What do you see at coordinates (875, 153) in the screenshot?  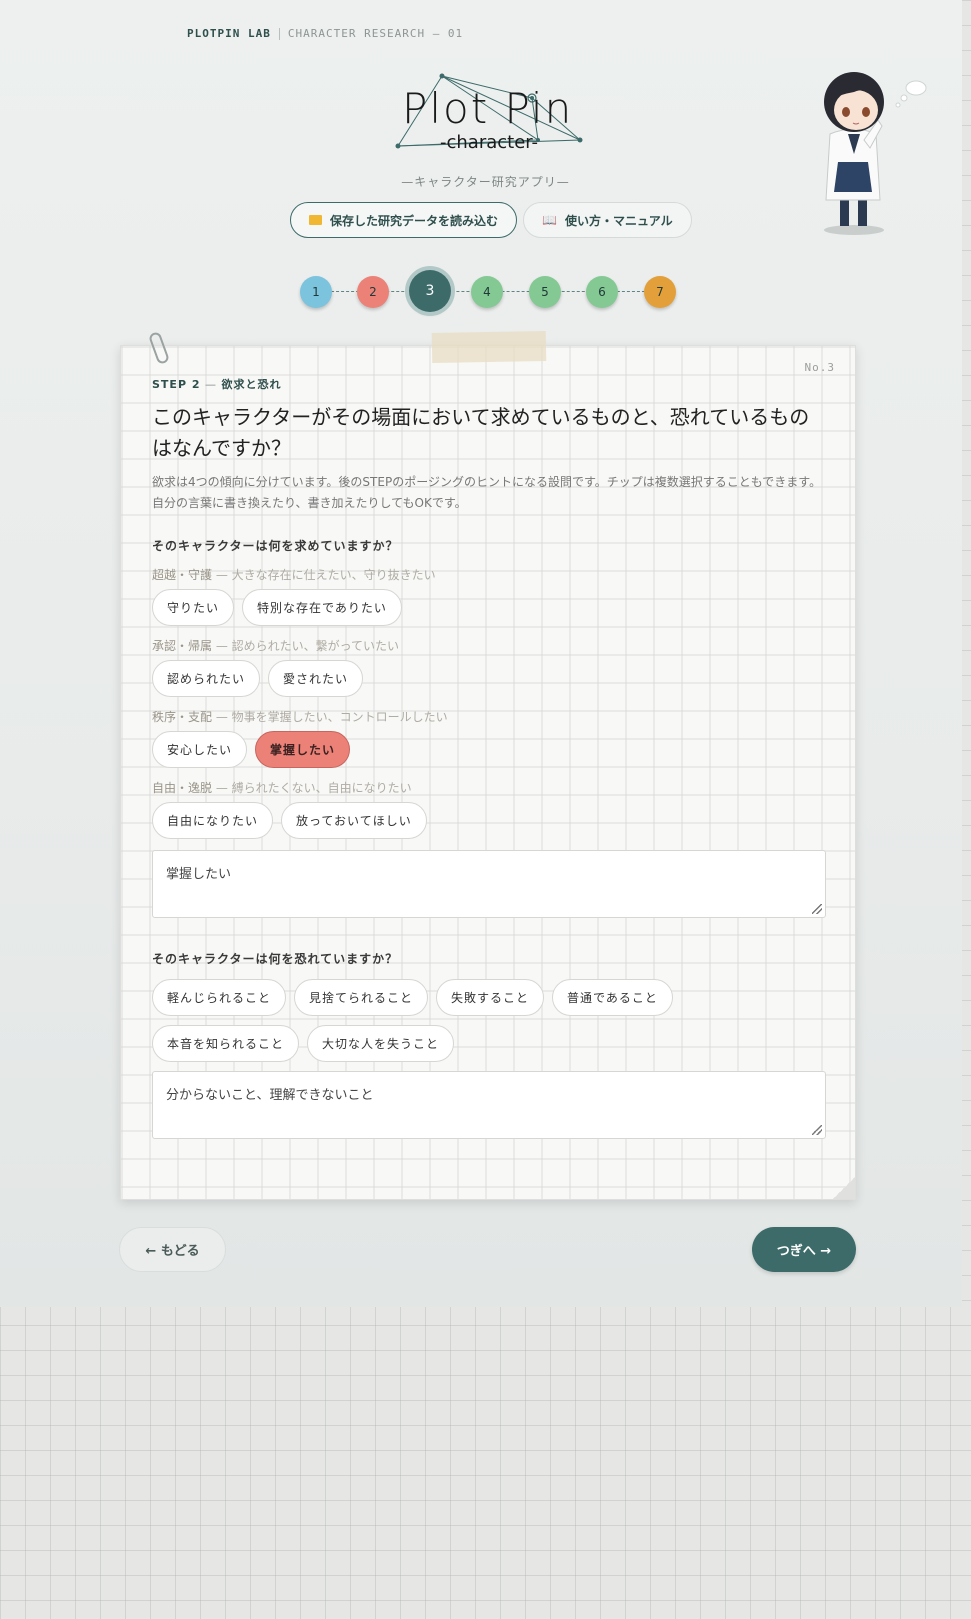 I see `character-illustration` at bounding box center [875, 153].